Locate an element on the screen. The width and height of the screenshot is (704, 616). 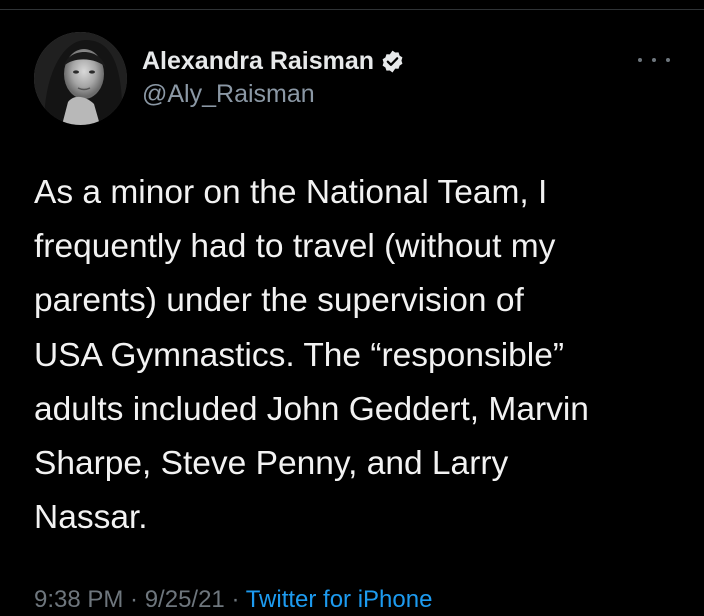
tweet-text-line: Nassar. is located at coordinates (91, 518).